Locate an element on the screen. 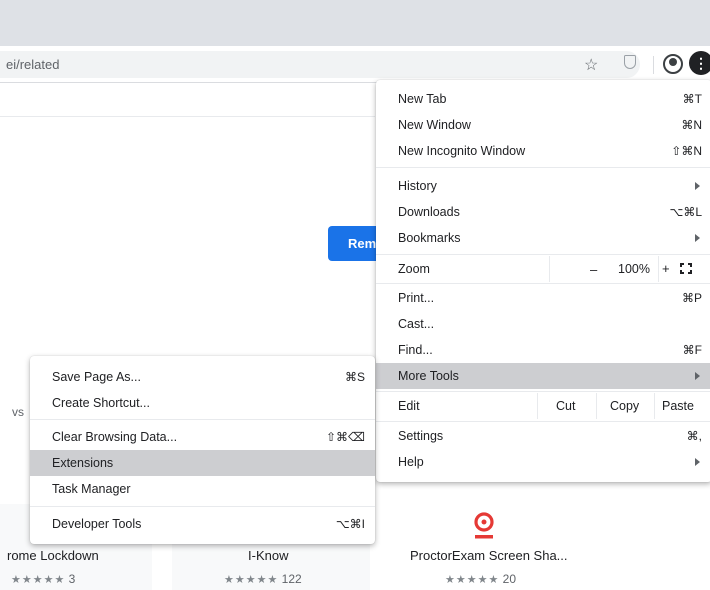 This screenshot has width=710, height=590. card-rating: ★★★★★ 20 is located at coordinates (480, 579).